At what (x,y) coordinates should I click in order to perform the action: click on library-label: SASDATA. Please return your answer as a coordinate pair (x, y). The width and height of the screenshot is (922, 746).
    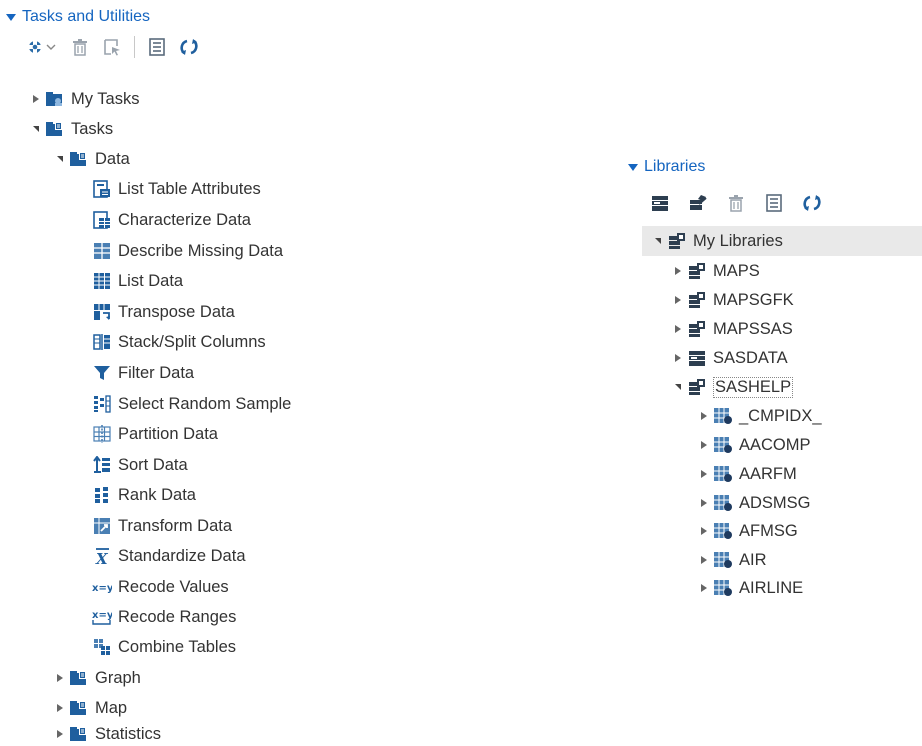
    Looking at the image, I should click on (750, 357).